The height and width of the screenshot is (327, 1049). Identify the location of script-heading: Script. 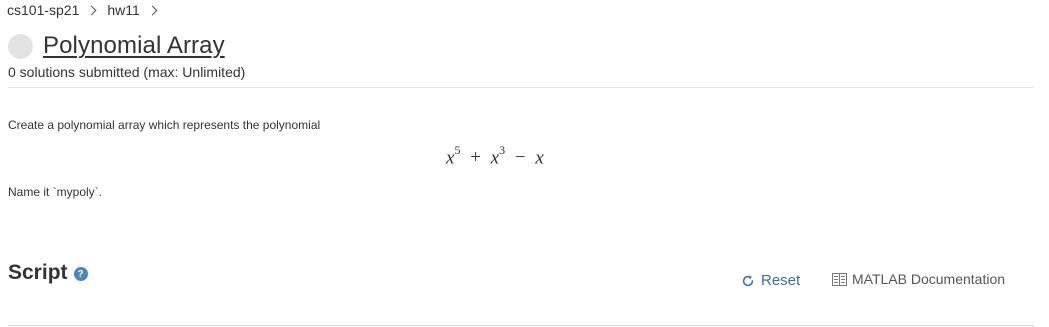
(38, 272).